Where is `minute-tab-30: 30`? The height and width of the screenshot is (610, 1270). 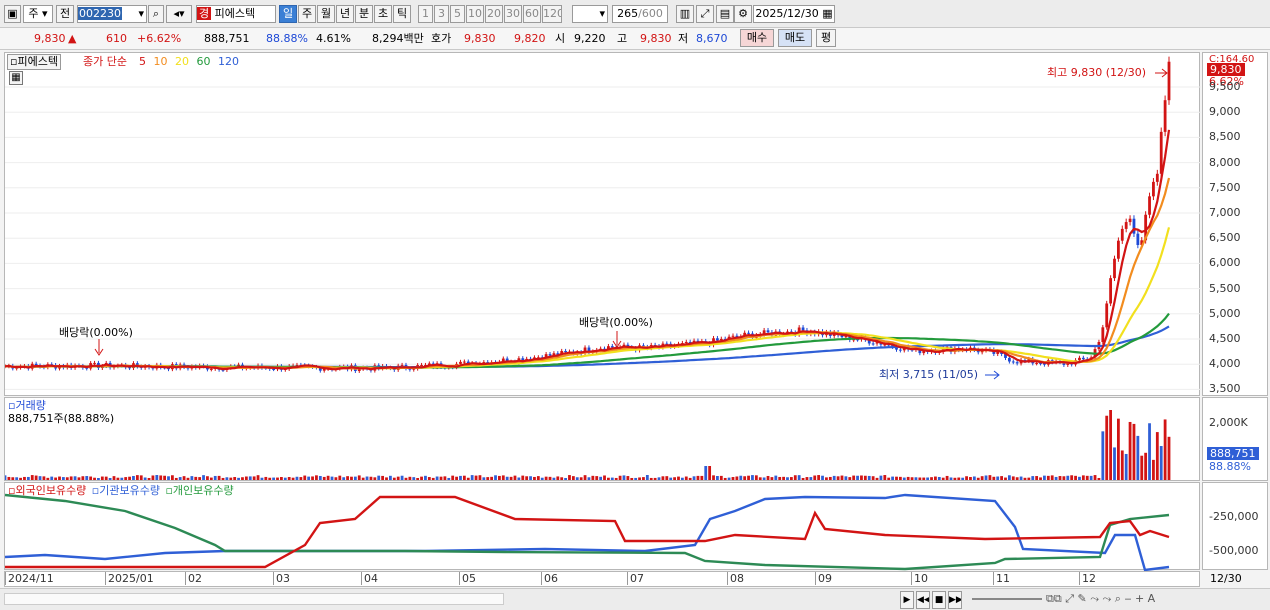
minute-tab-30: 30 is located at coordinates (513, 14).